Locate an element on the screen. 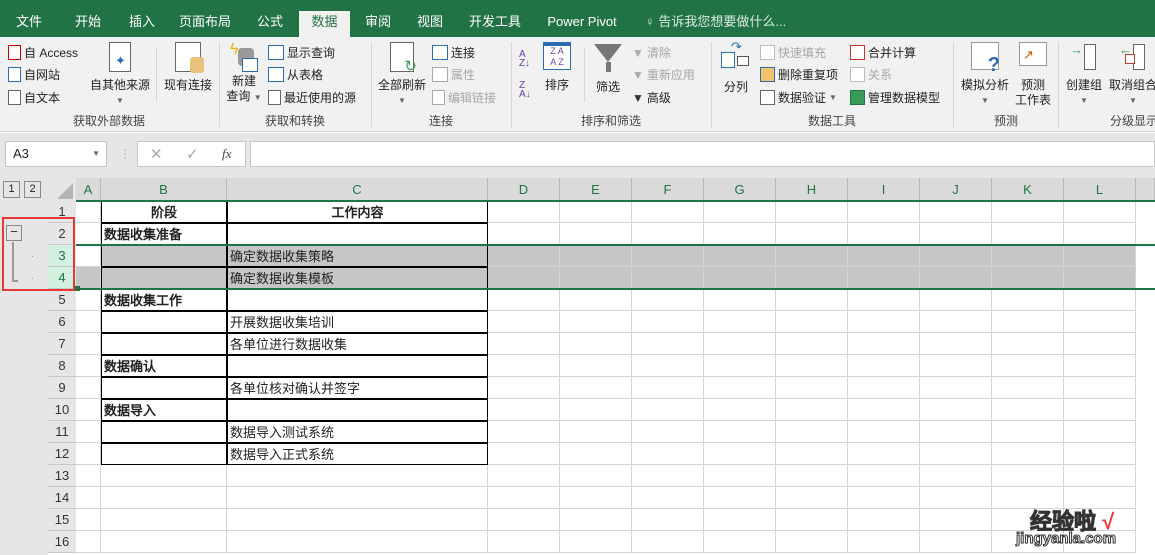 The image size is (1155, 555). text-to-columns-button: ↷ 分列 is located at coordinates (736, 67).